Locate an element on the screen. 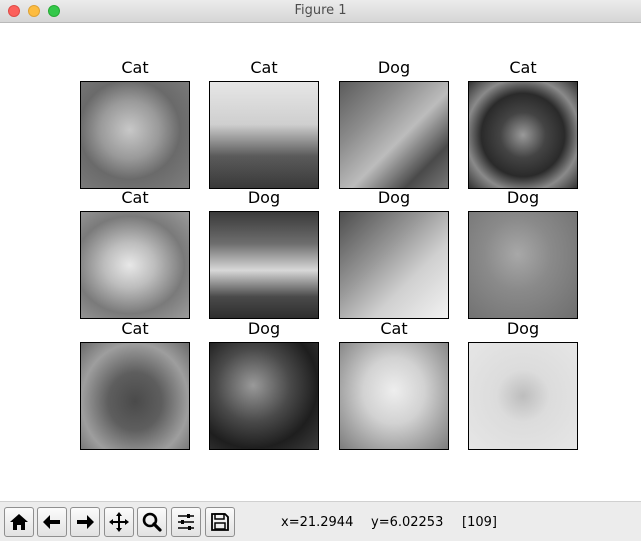 The width and height of the screenshot is (641, 541). forward-arrow-icon is located at coordinates (85, 522).